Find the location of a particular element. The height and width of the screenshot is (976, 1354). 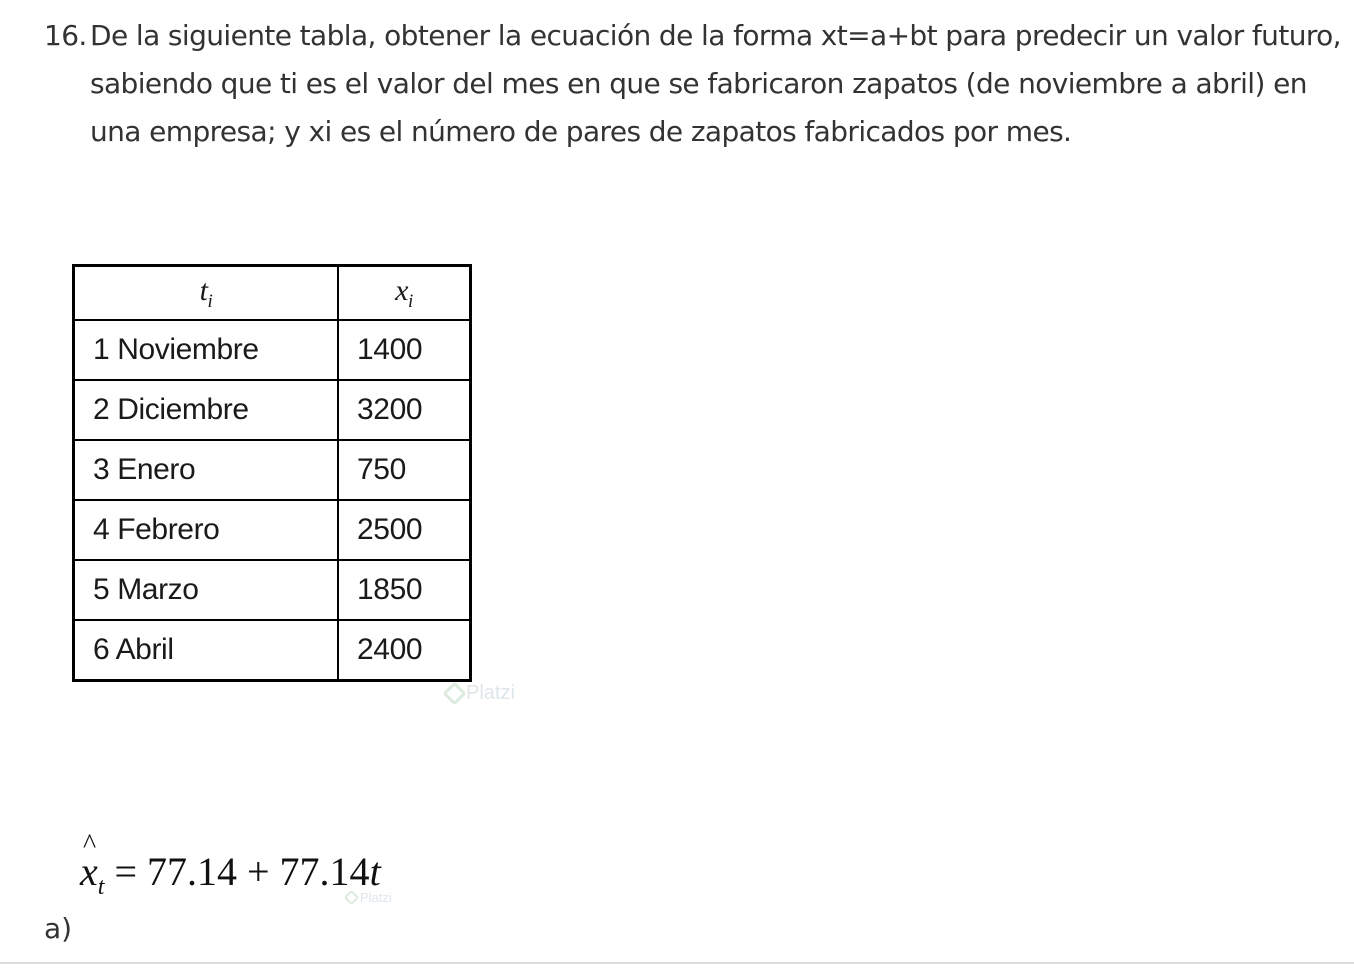

table-row: 2 Diciembre 3200 is located at coordinates (272, 410).